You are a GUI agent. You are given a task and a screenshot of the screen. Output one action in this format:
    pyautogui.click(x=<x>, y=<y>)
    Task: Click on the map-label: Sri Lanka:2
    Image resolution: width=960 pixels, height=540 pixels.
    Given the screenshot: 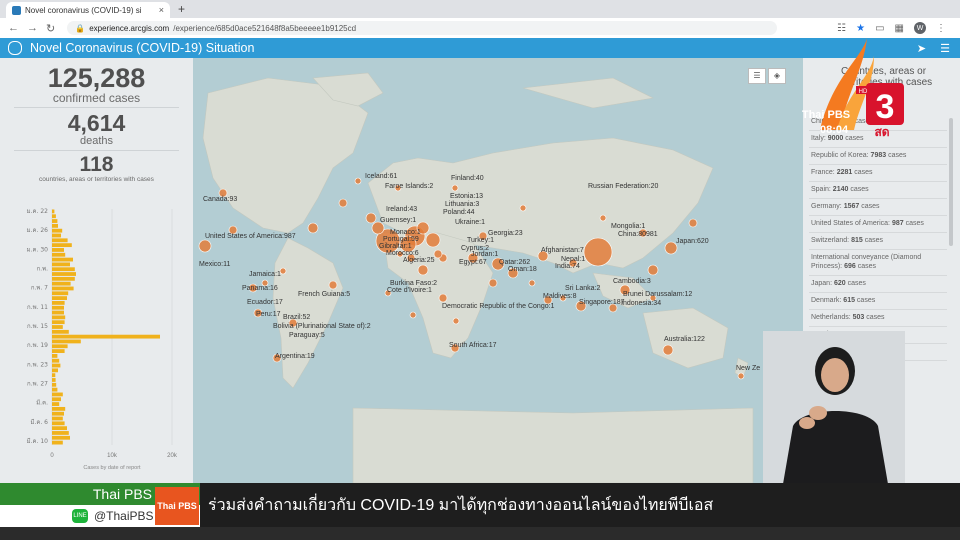 What is the action you would take?
    pyautogui.click(x=583, y=288)
    